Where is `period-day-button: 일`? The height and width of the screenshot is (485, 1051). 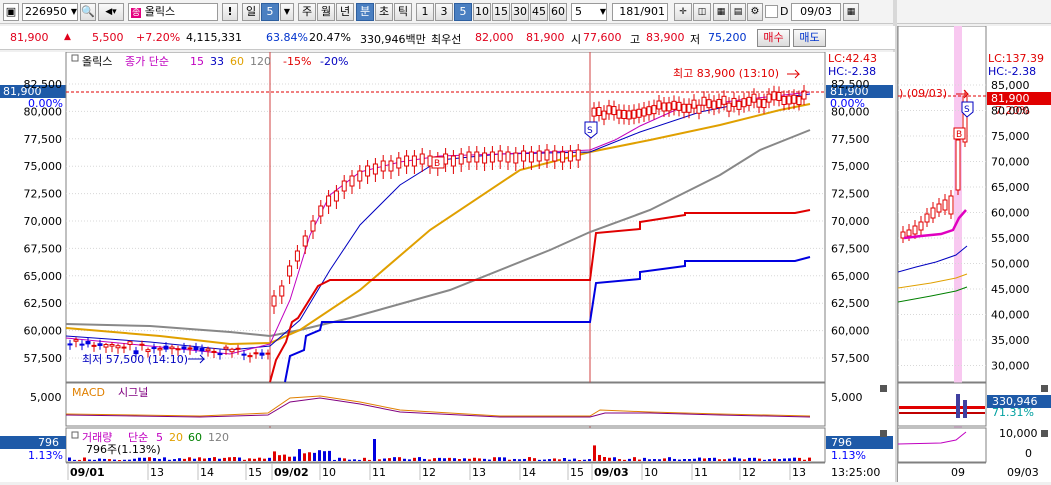 period-day-button: 일 is located at coordinates (251, 12).